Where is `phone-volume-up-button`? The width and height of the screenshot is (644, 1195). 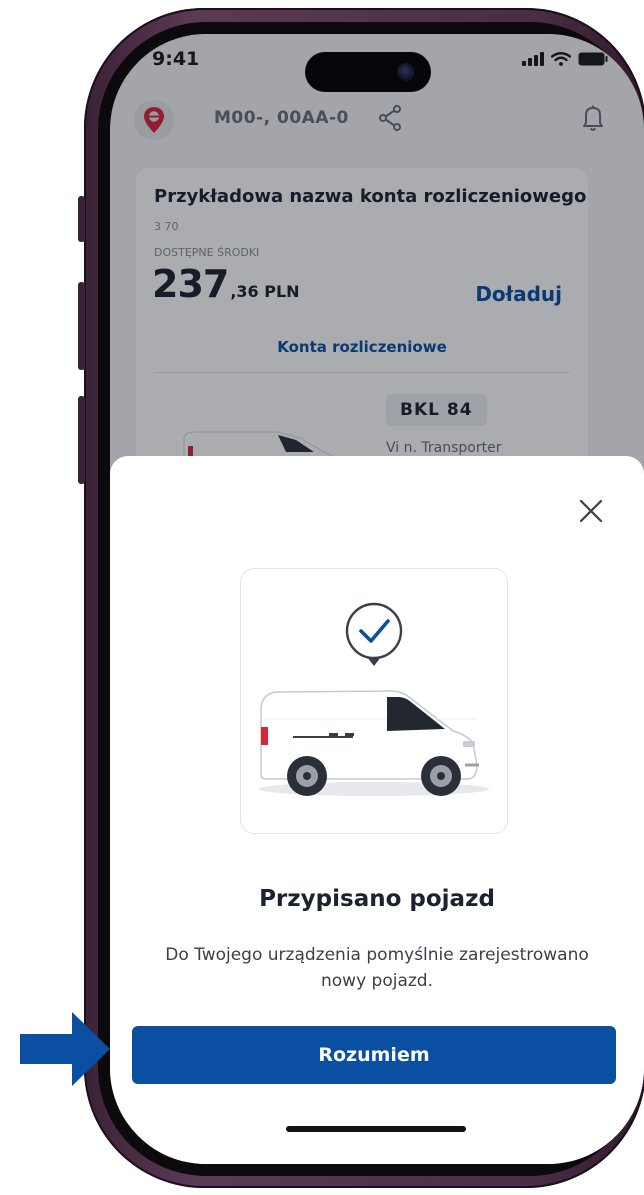 phone-volume-up-button is located at coordinates (81, 326).